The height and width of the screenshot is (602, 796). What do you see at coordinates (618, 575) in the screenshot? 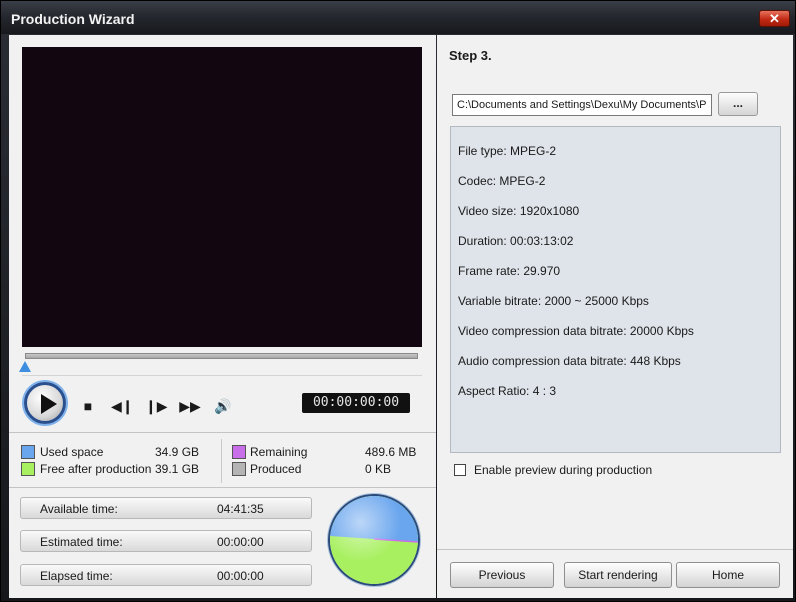
I see `start-rendering-button: Start rendering` at bounding box center [618, 575].